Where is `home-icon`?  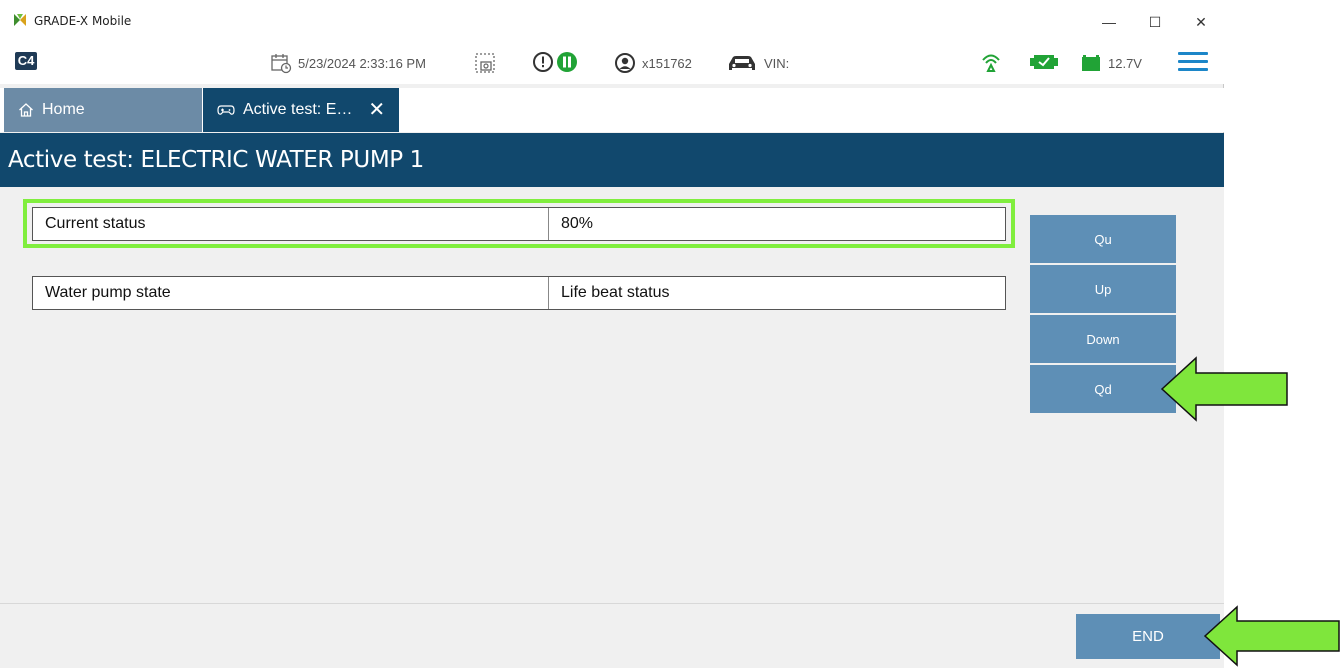
home-icon is located at coordinates (26, 110).